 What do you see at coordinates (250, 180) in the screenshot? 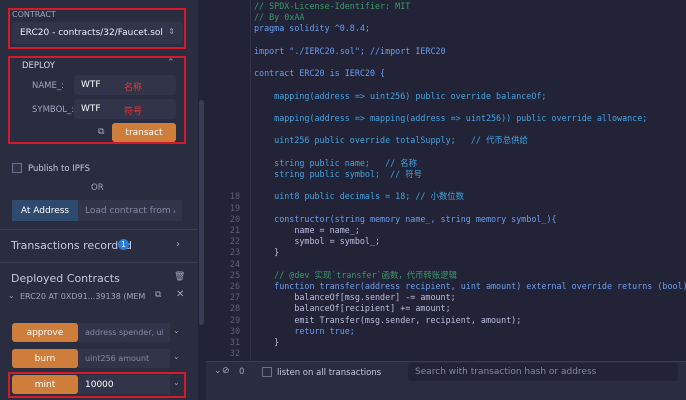
I see `gutter-divider` at bounding box center [250, 180].